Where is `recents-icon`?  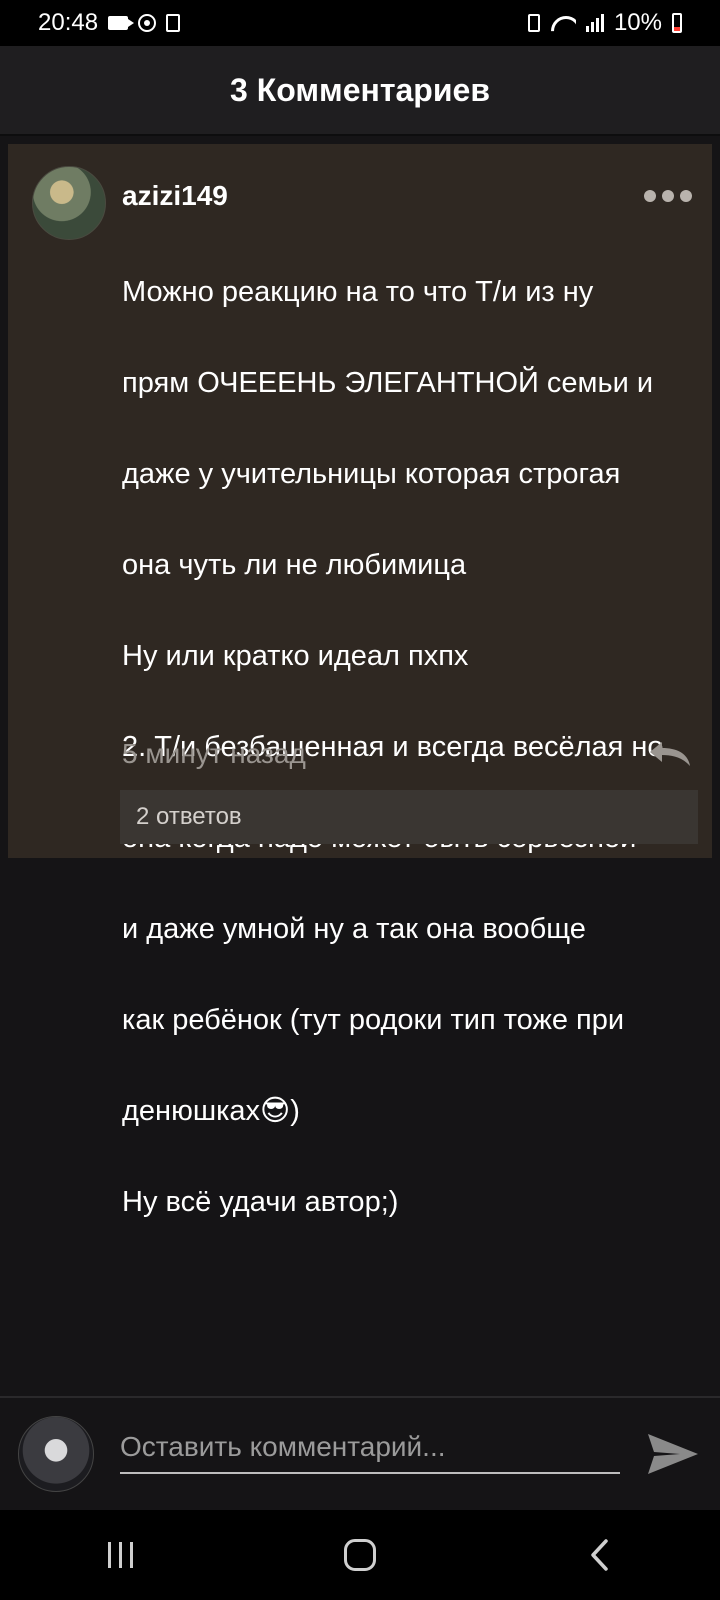
recents-icon is located at coordinates (120, 1555).